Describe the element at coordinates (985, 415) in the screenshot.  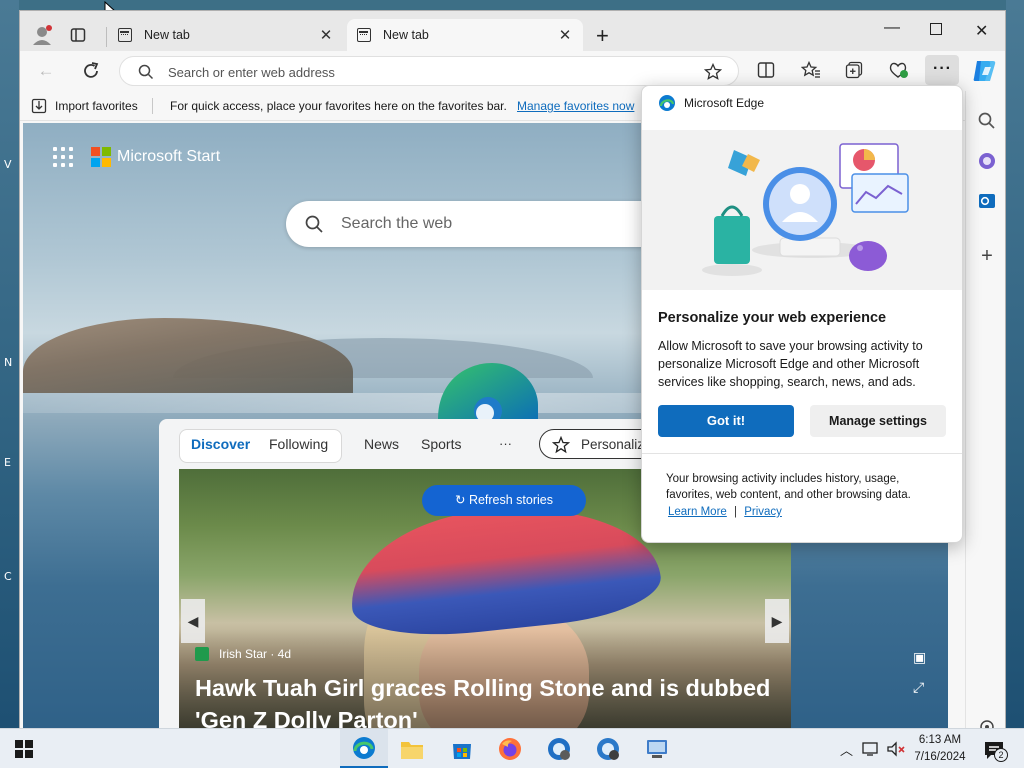
I see `edge-sidebar: +` at that location.